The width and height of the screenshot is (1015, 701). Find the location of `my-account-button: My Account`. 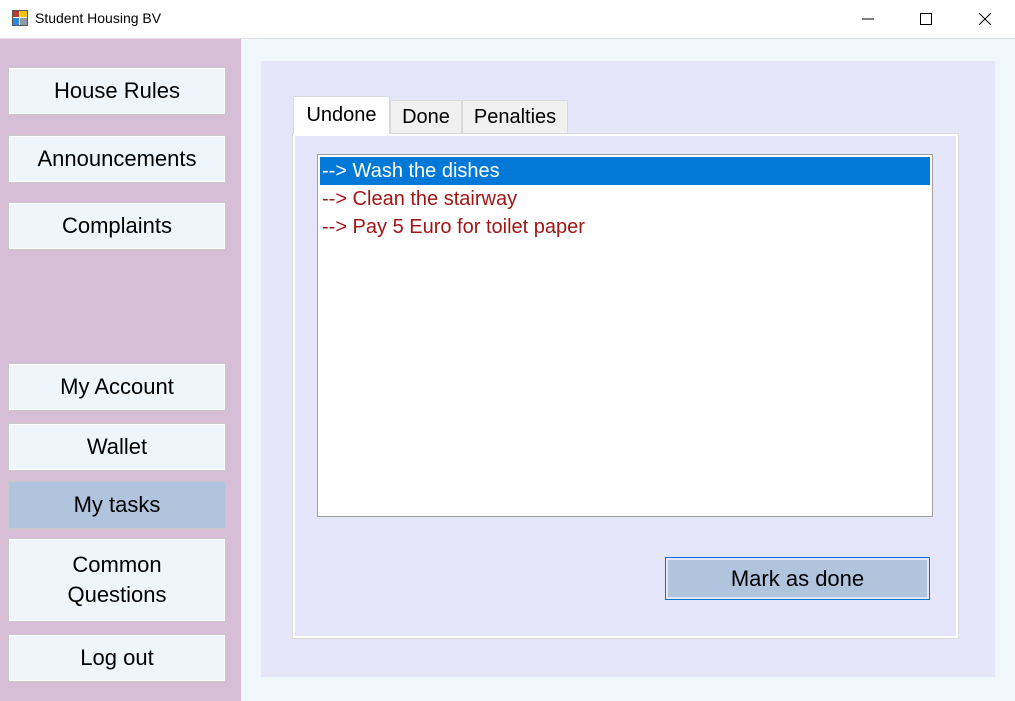

my-account-button: My Account is located at coordinates (117, 387).